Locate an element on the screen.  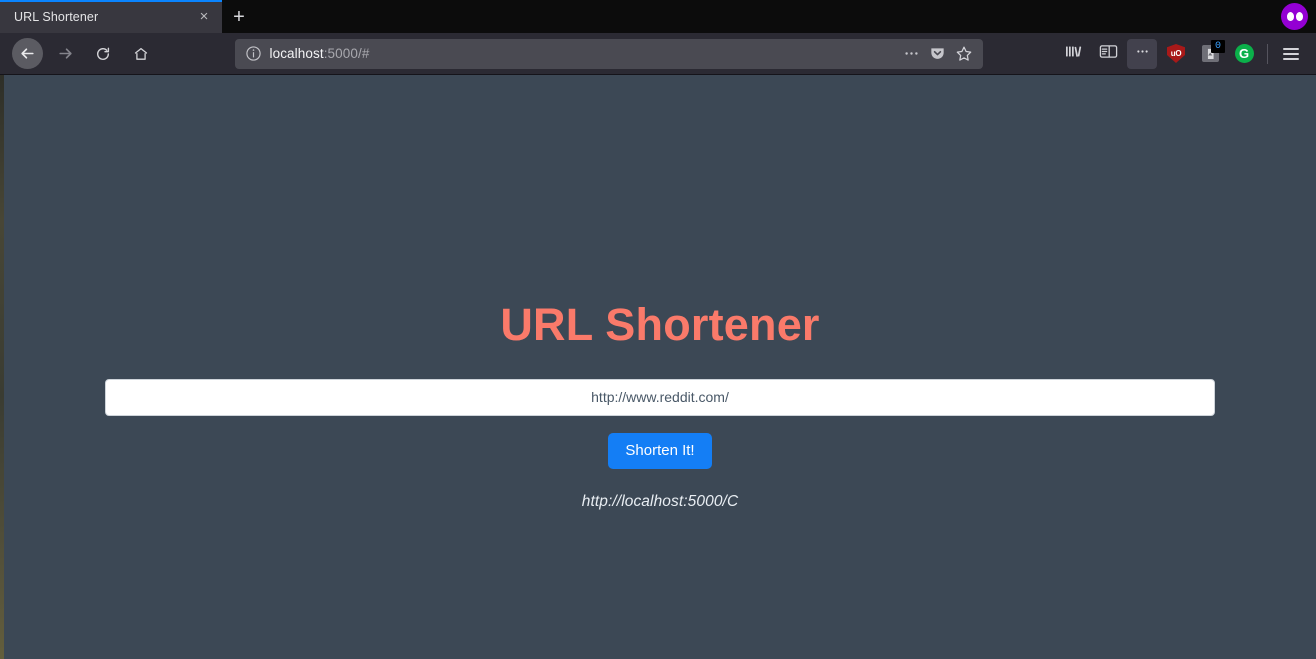
toolbar-right: uO 0 G is located at coordinates (1183, 53).